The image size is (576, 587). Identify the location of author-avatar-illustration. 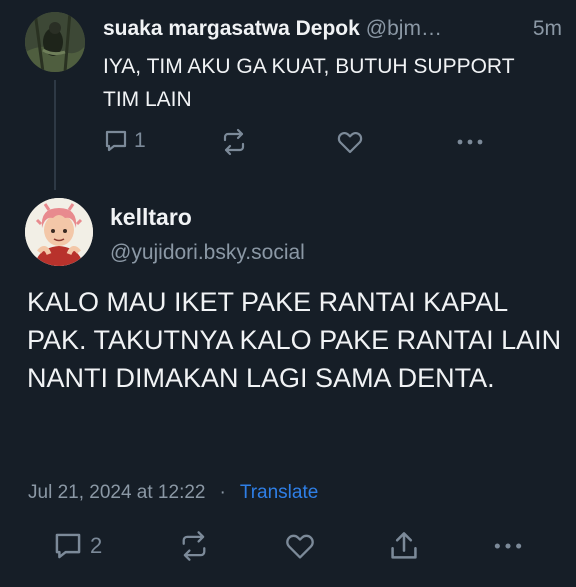
(59, 232).